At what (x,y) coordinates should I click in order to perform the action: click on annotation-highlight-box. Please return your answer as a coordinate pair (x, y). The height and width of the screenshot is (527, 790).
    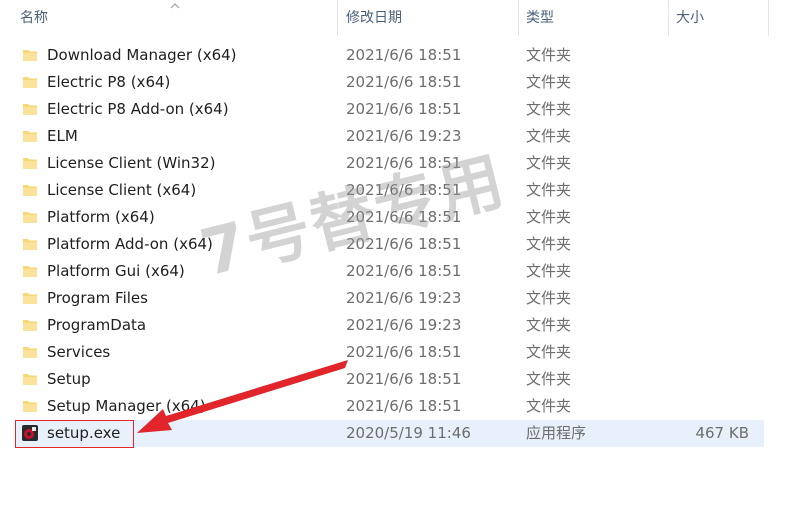
    Looking at the image, I should click on (74, 434).